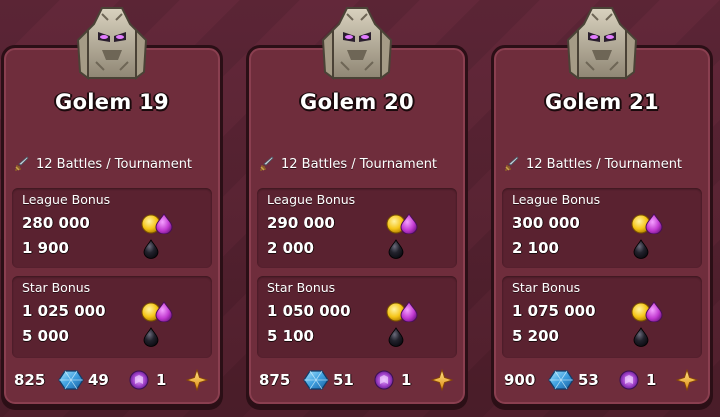 This screenshot has height=417, width=720. What do you see at coordinates (64, 311) in the screenshot?
I see `star-gold-elixir-amount: 1 025 000` at bounding box center [64, 311].